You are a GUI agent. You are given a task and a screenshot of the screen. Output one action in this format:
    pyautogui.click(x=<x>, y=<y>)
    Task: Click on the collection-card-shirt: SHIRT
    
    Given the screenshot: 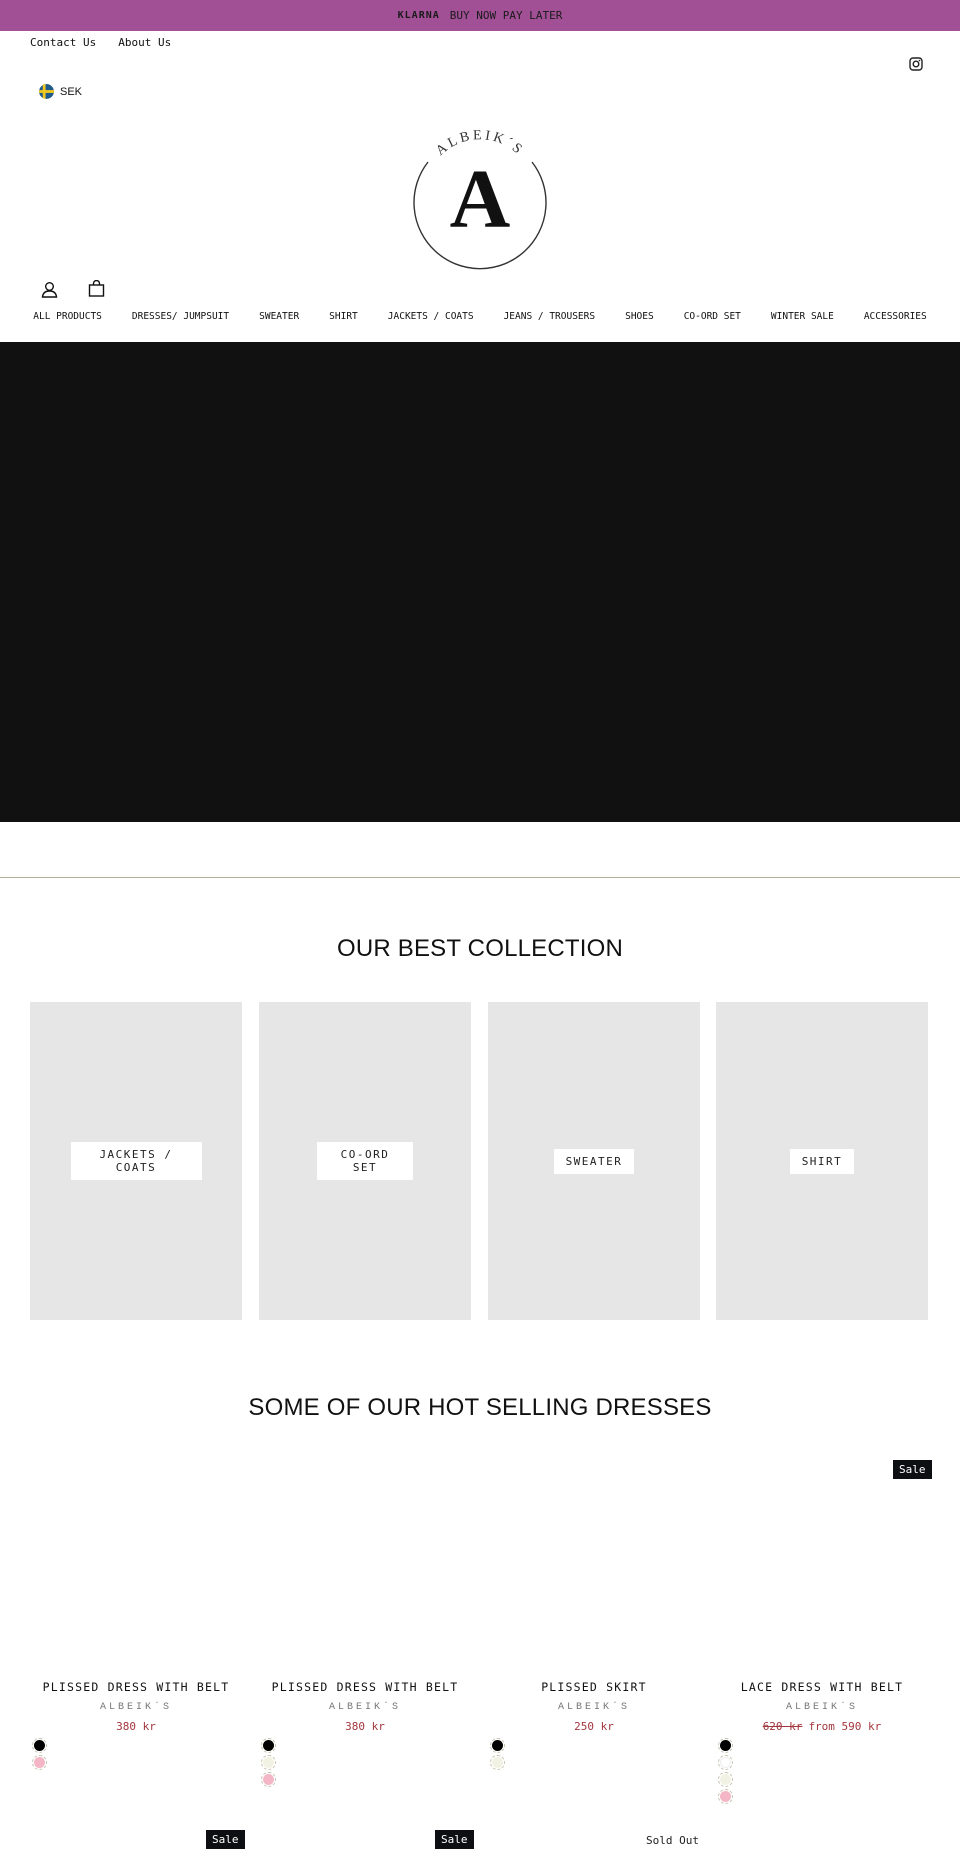 What is the action you would take?
    pyautogui.click(x=822, y=1161)
    